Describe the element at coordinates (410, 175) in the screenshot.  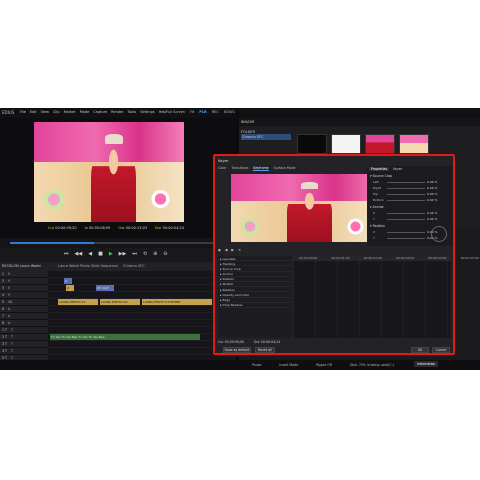
I see `property-section: ▾ Source Crop` at that location.